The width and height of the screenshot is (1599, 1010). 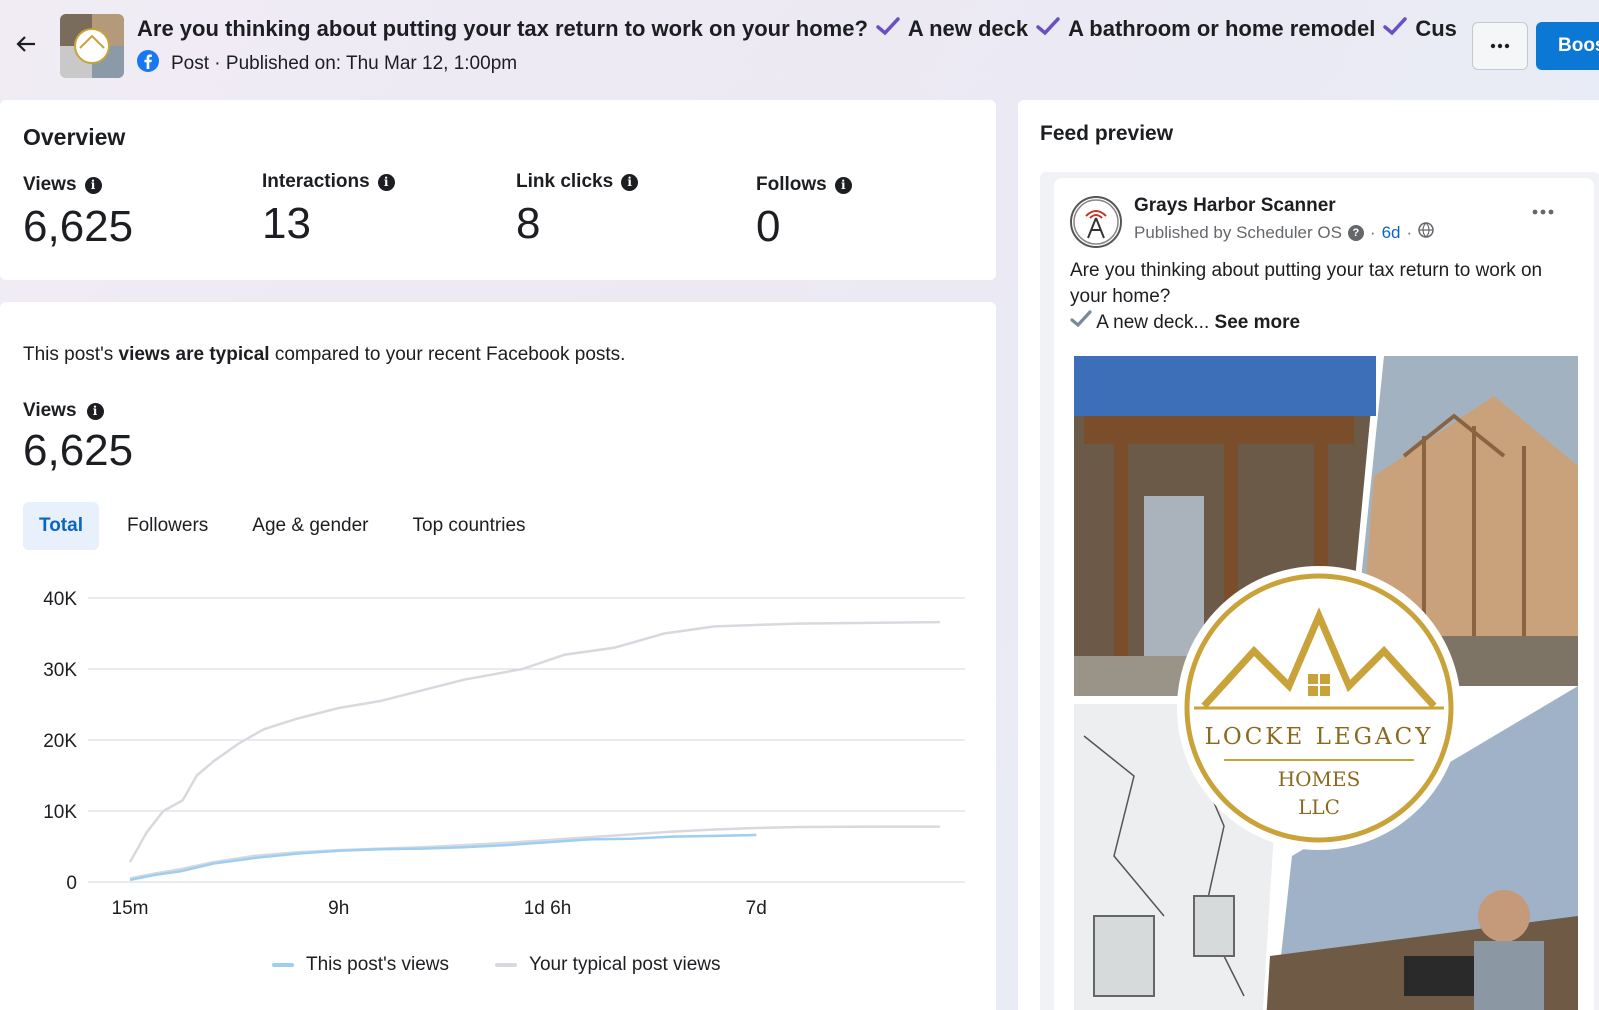 What do you see at coordinates (60, 741) in the screenshot?
I see `y-tick-label: 20K` at bounding box center [60, 741].